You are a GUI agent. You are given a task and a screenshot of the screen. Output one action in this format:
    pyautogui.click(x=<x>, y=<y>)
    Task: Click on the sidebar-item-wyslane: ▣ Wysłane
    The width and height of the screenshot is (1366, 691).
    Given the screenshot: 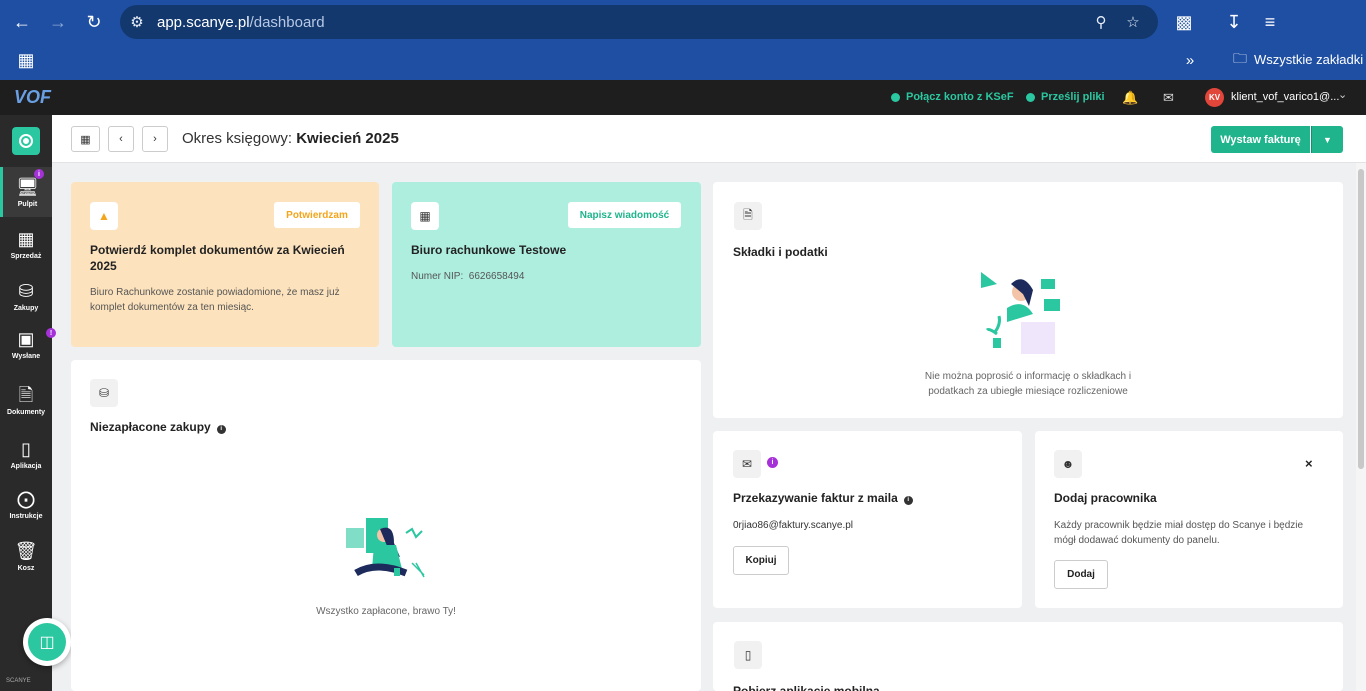 What is the action you would take?
    pyautogui.click(x=26, y=344)
    